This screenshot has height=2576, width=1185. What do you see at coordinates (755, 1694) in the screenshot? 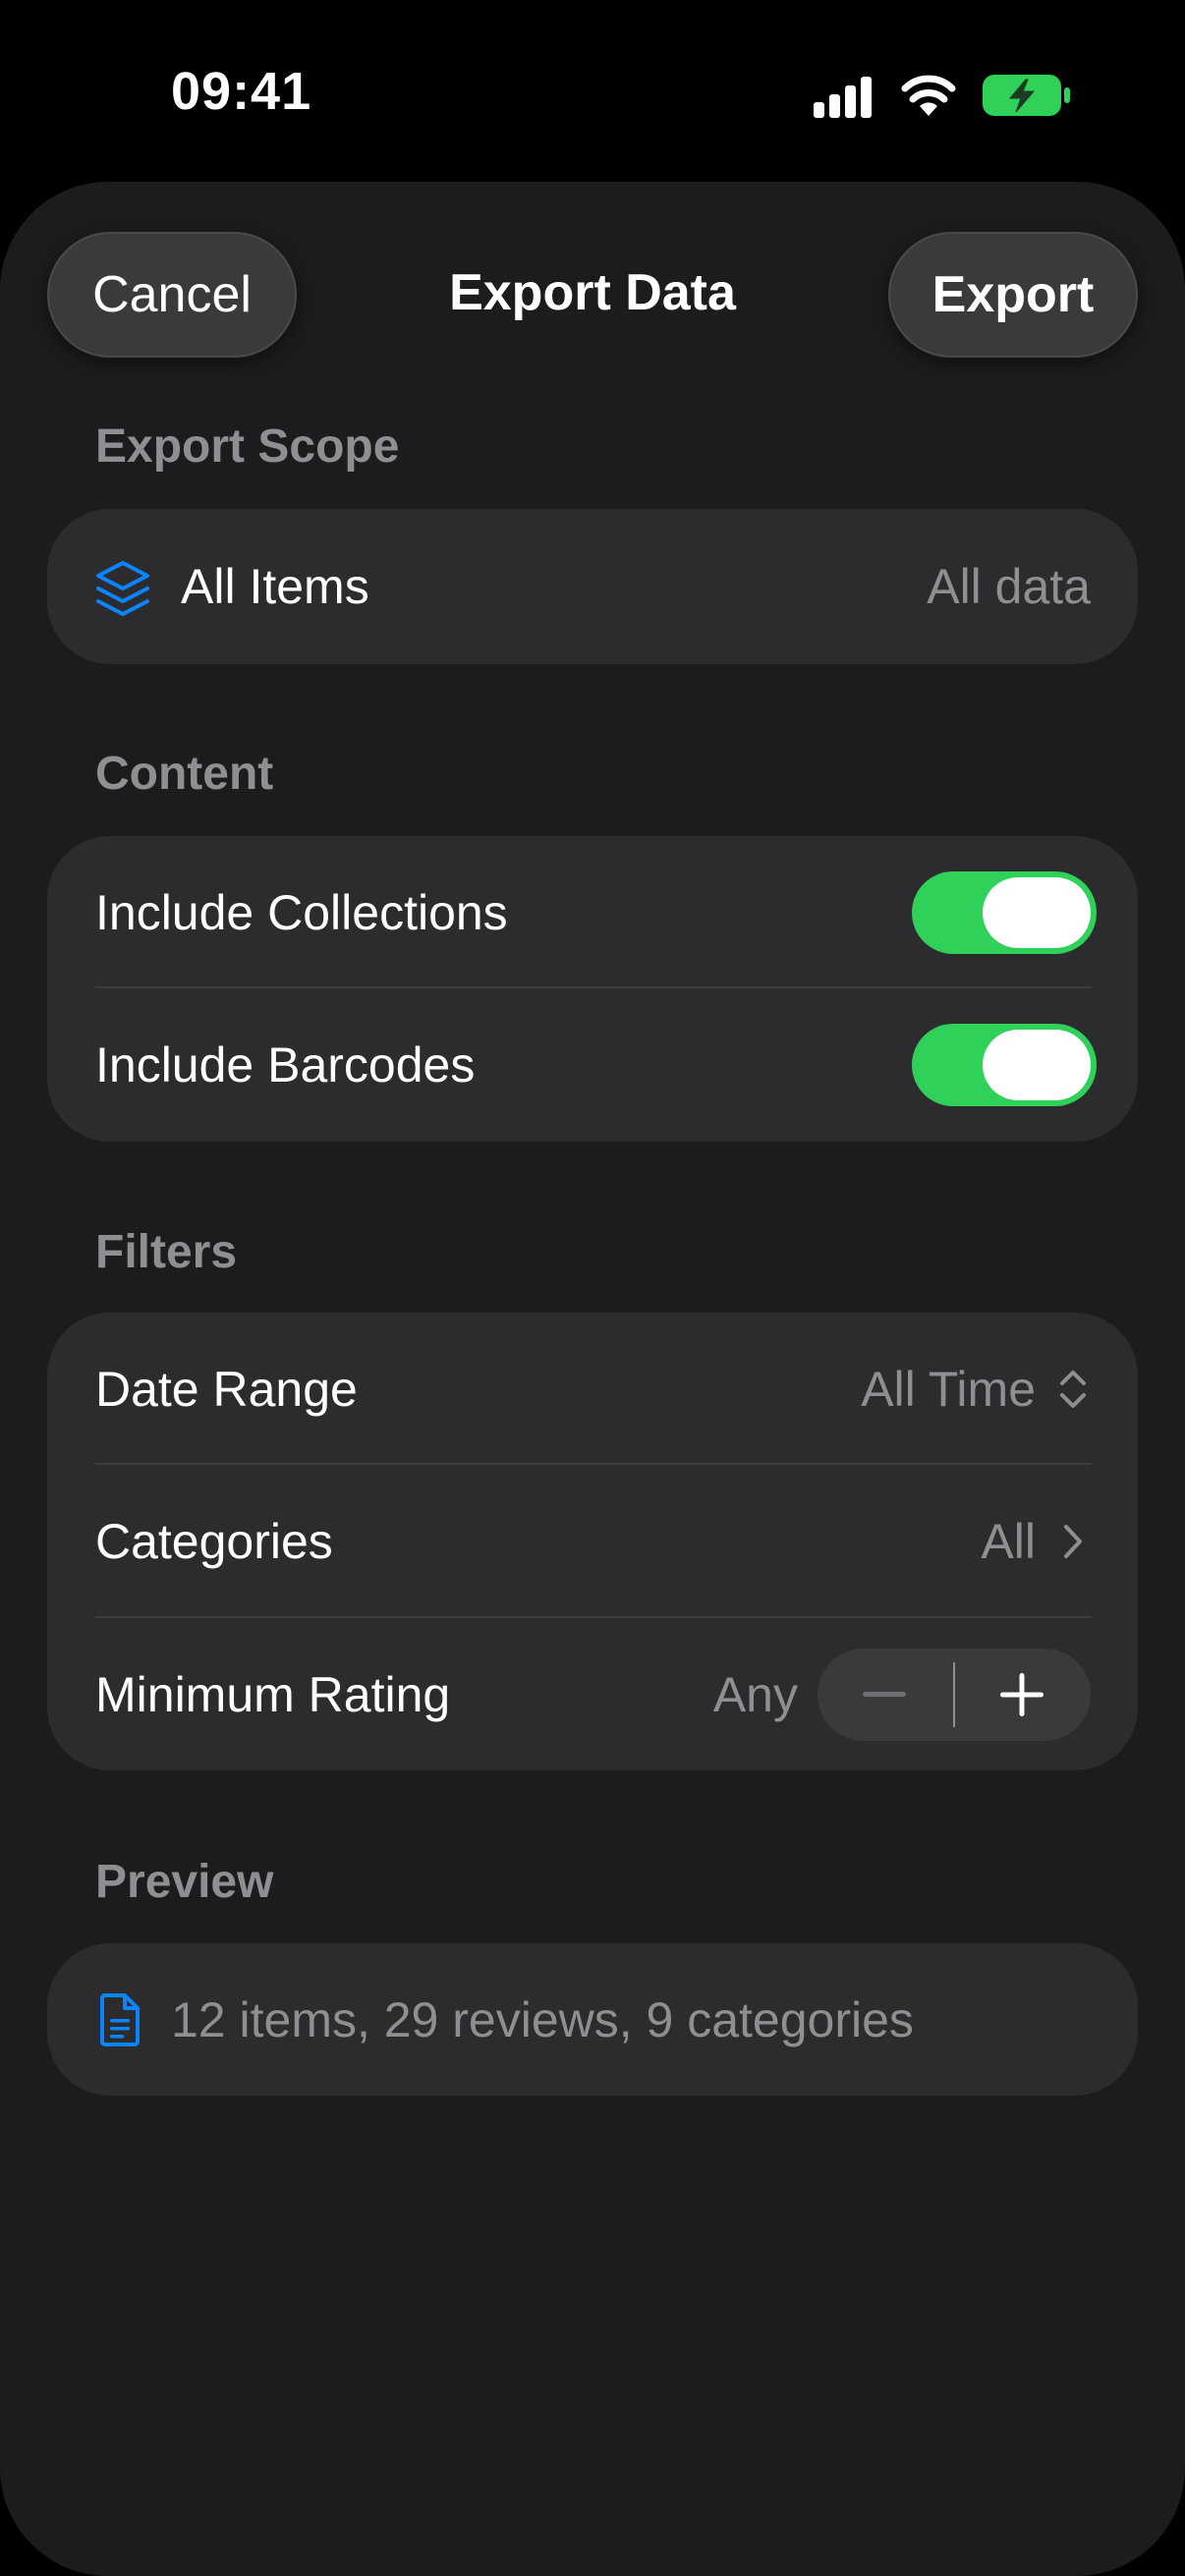
I see `minimum-rating-value: Any` at bounding box center [755, 1694].